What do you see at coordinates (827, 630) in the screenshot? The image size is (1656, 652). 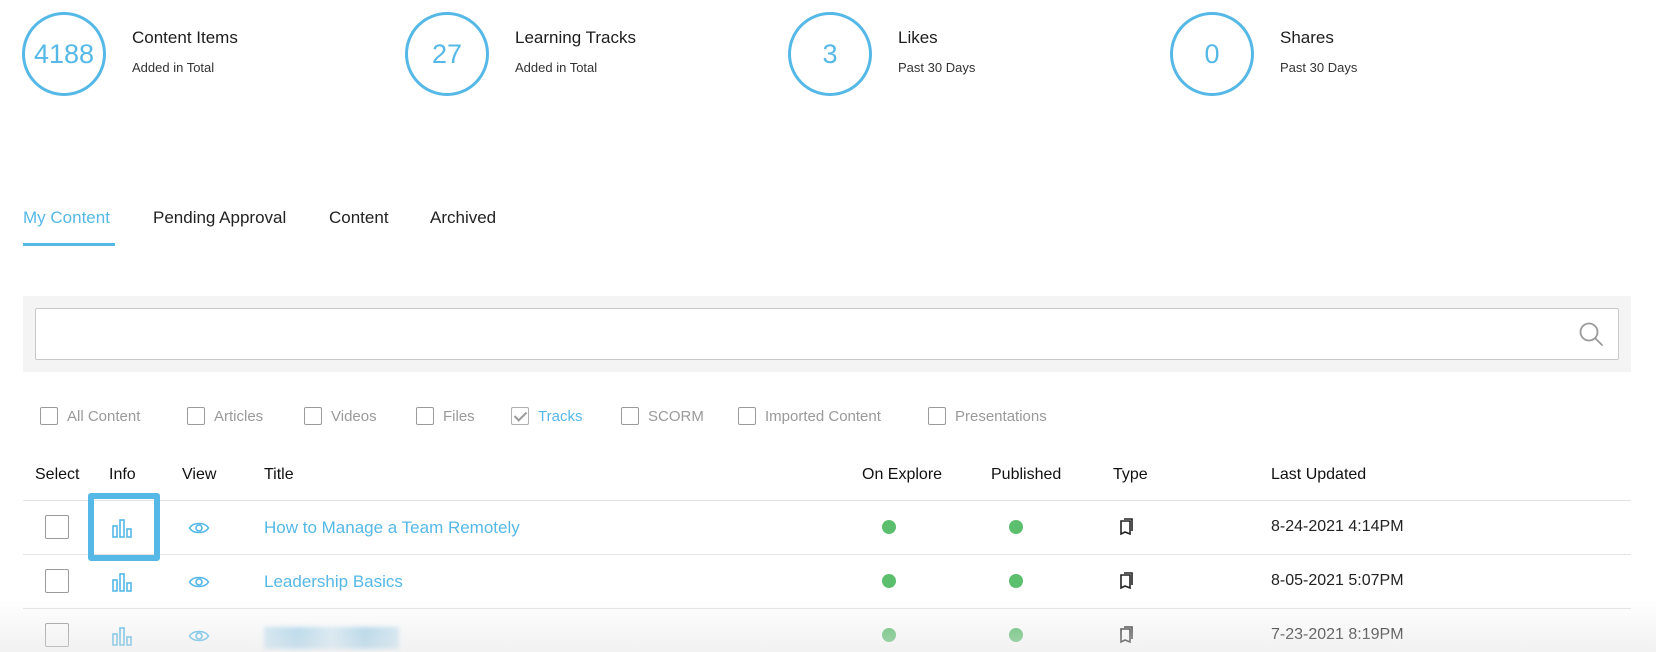 I see `table-row: 7-23-2021 8:19PM` at bounding box center [827, 630].